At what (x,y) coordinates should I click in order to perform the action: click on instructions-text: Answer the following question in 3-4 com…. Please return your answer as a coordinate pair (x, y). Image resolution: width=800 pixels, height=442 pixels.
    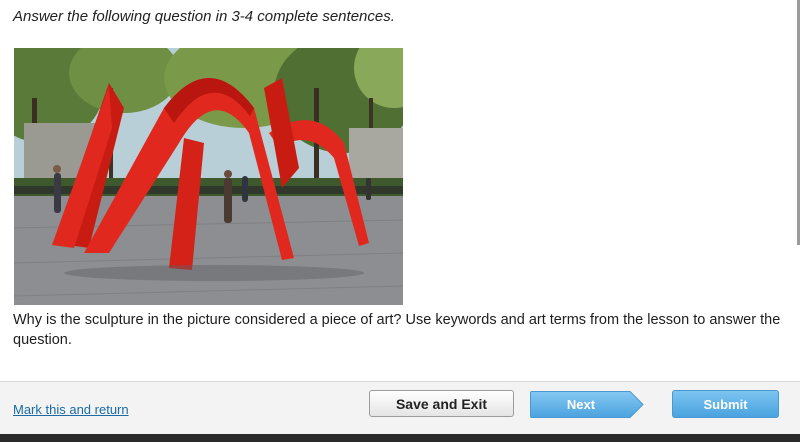
    Looking at the image, I should click on (204, 16).